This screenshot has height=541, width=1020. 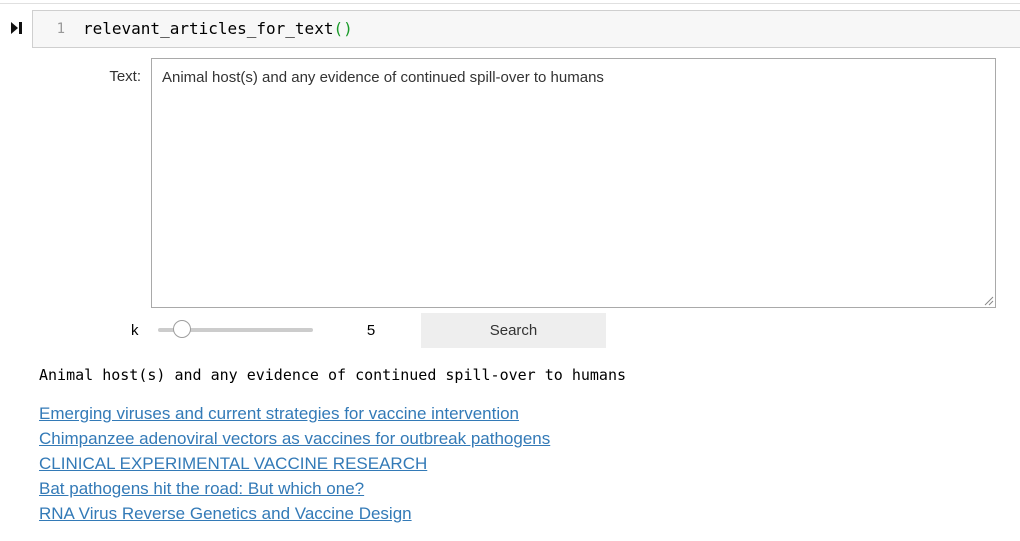 I want to click on code-parens: (), so click(x=343, y=28).